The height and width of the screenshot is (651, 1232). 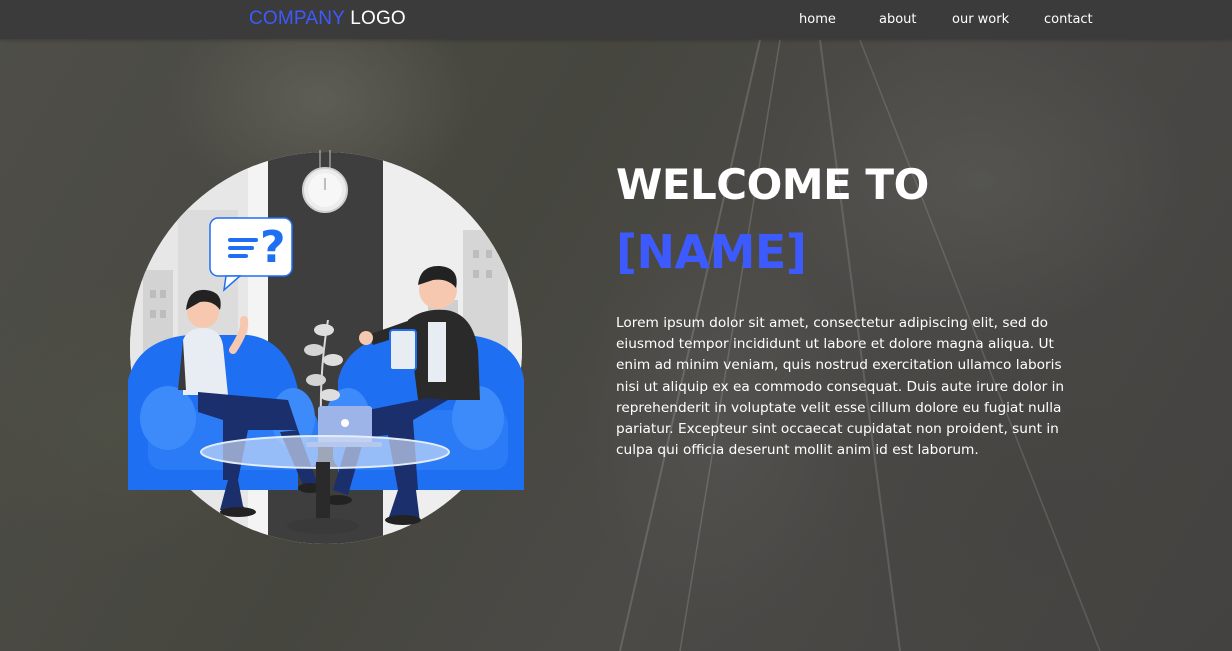 I want to click on logo-word-text: LOGO, so click(x=378, y=18).